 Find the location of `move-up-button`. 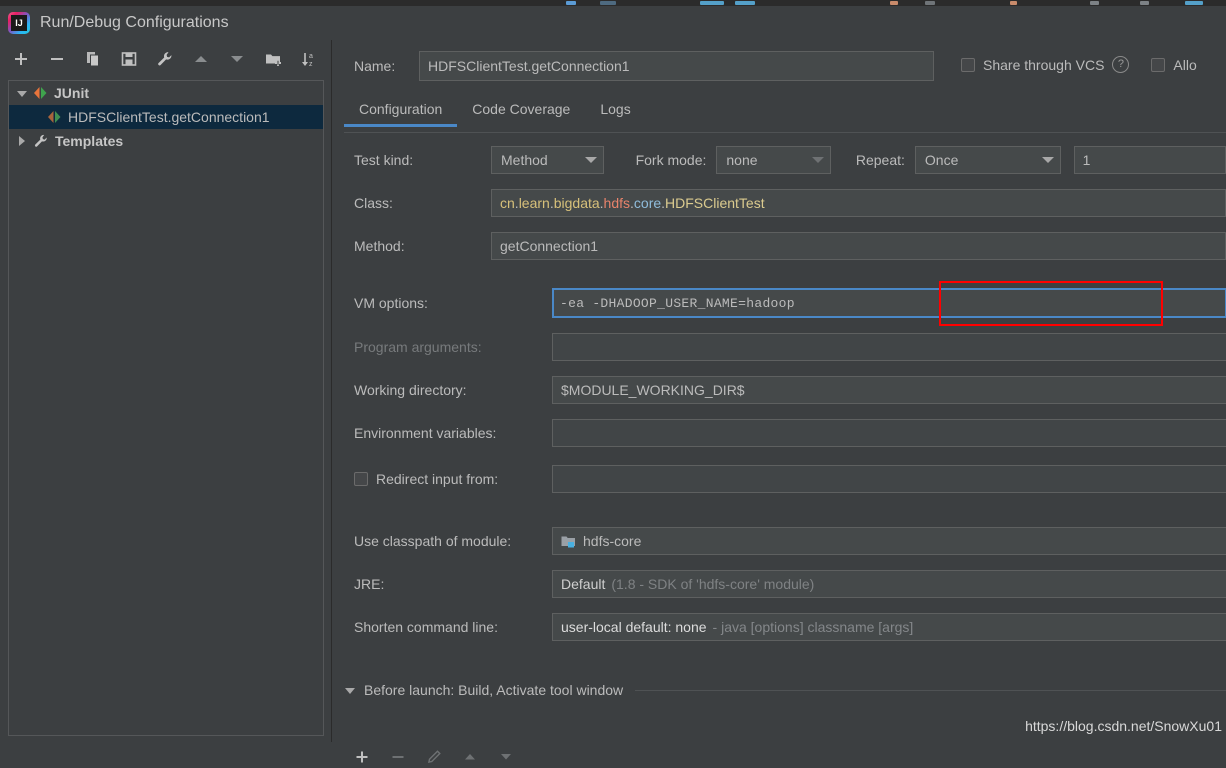

move-up-button is located at coordinates (201, 59).